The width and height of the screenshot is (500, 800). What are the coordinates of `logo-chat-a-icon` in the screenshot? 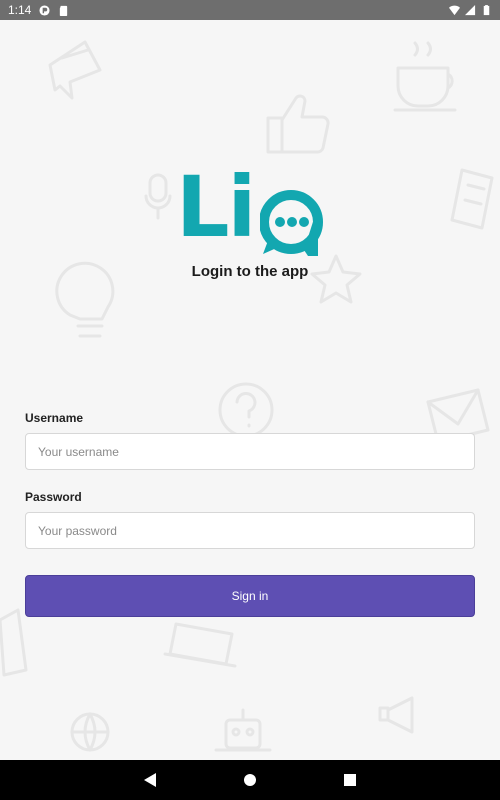 It's located at (291, 223).